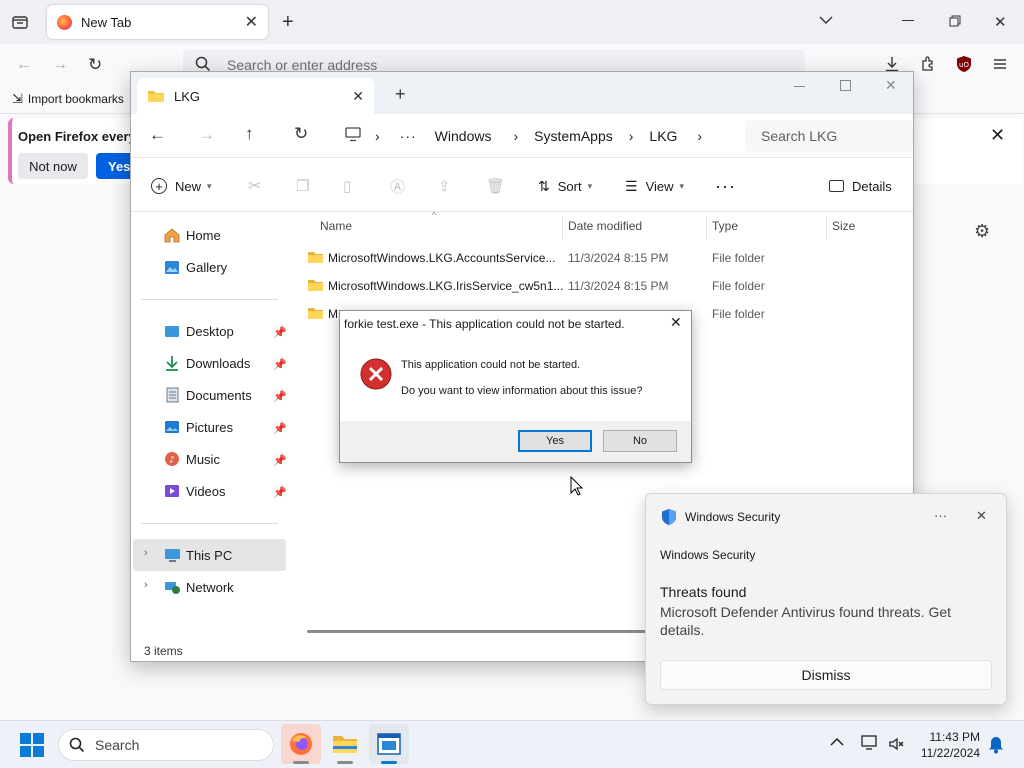  What do you see at coordinates (799, 86) in the screenshot?
I see `minimize-icon` at bounding box center [799, 86].